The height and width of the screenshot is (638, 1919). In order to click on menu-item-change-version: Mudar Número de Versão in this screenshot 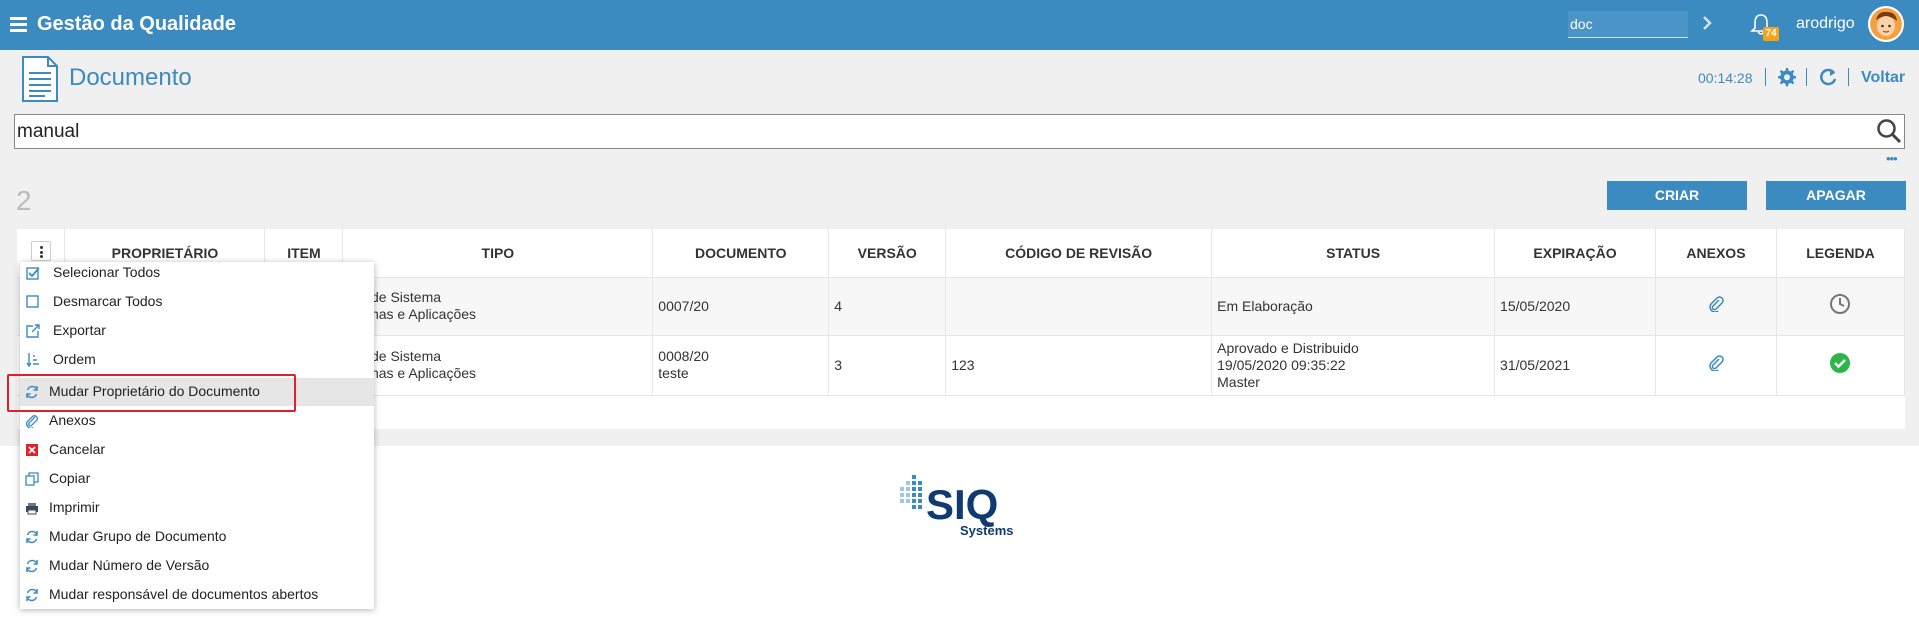, I will do `click(197, 566)`.